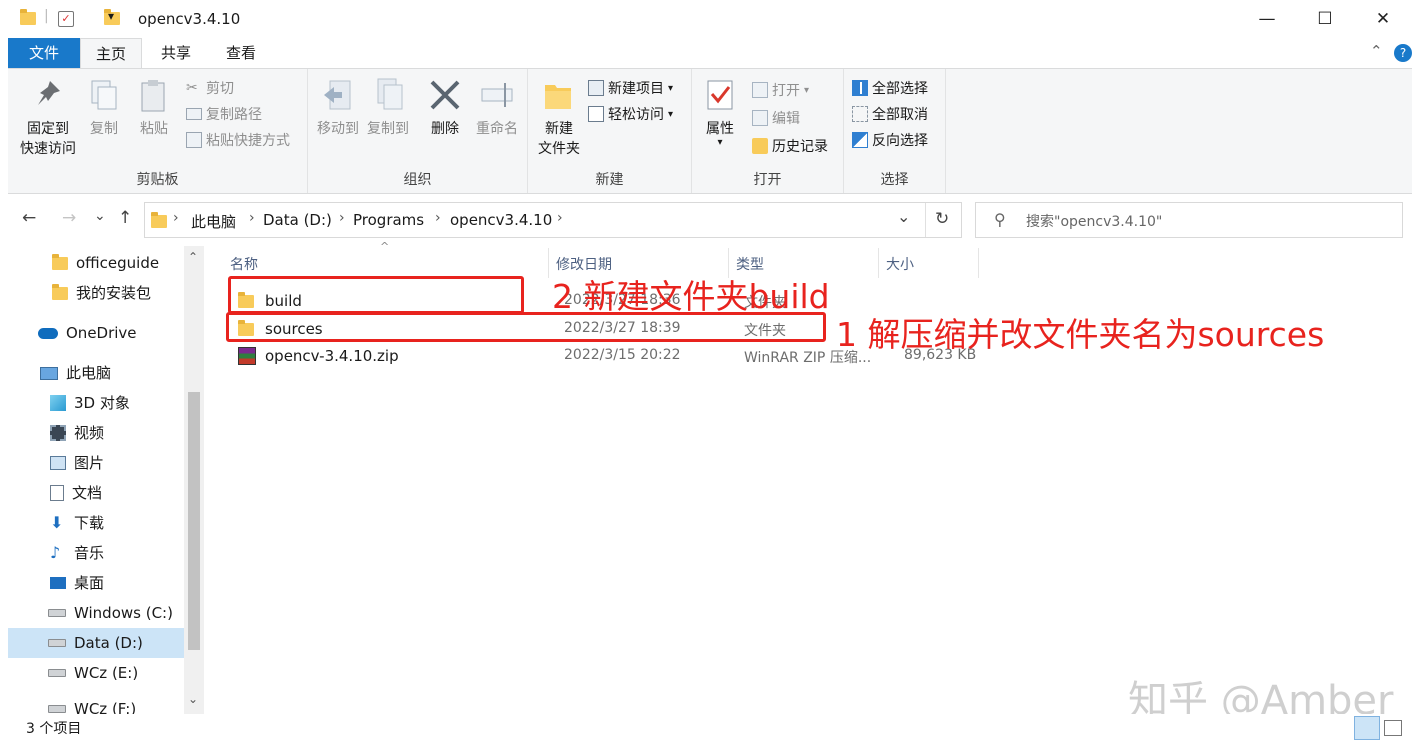 The image size is (1424, 750). Describe the element at coordinates (57, 522) in the screenshot. I see `download-icon: ⬇` at that location.